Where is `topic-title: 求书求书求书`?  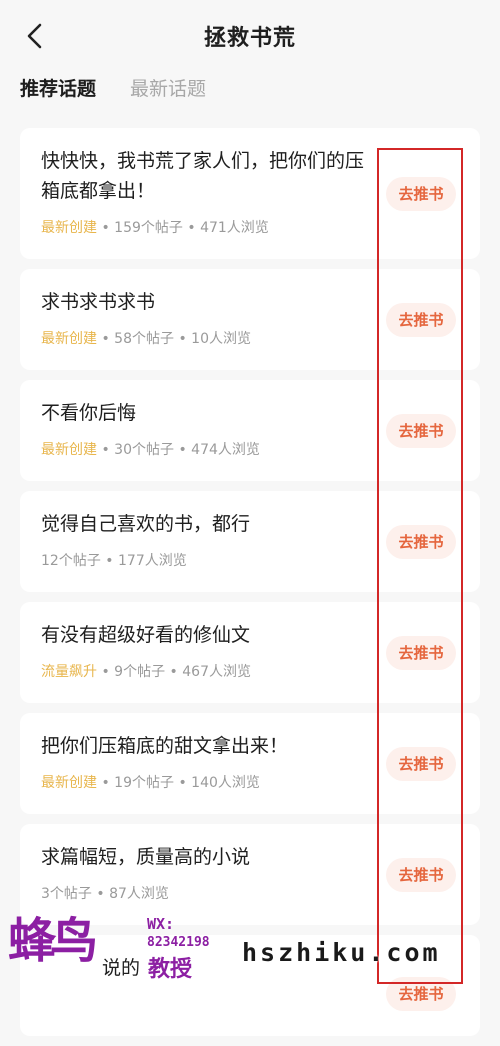
topic-title: 求书求书求书 is located at coordinates (98, 302).